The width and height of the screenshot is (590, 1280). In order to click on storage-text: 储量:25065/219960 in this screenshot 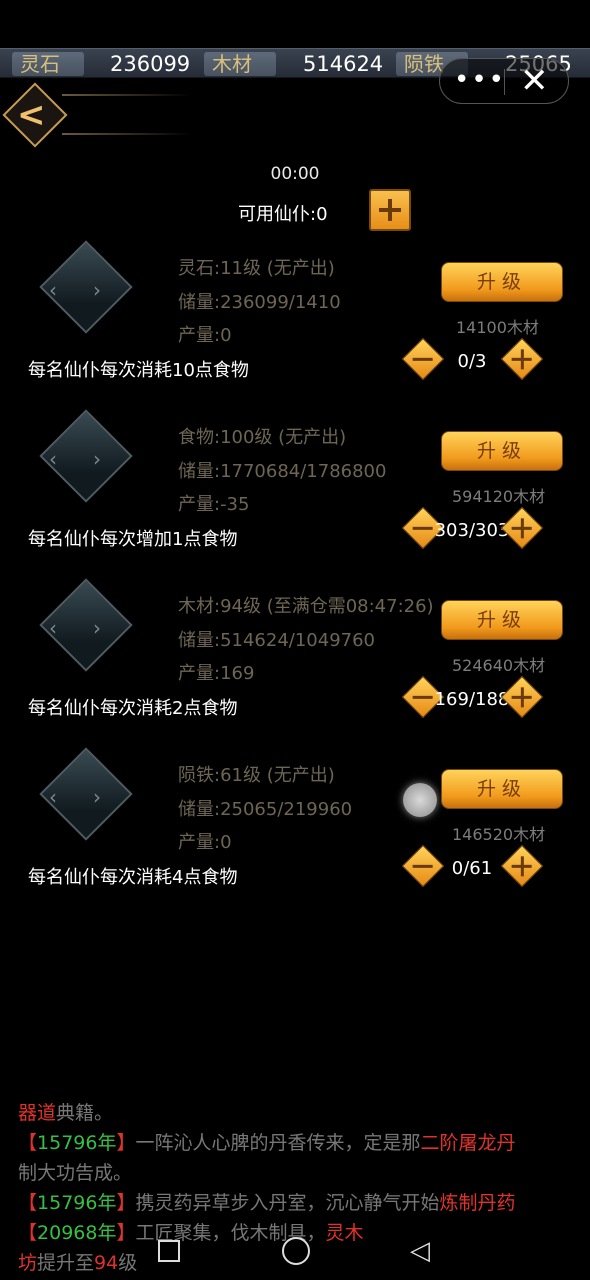, I will do `click(265, 809)`.